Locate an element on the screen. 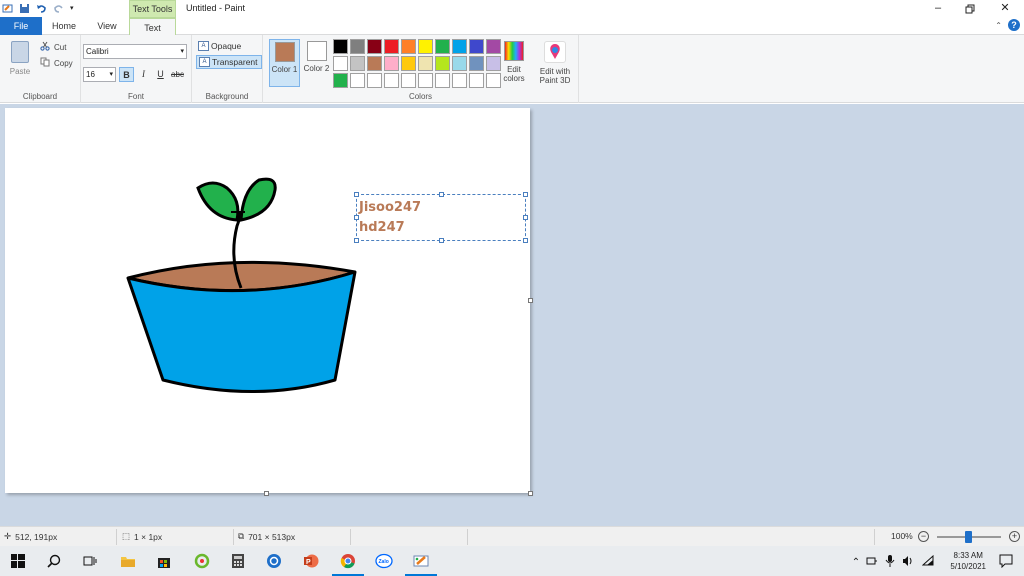  help-icon: ? is located at coordinates (1014, 25).